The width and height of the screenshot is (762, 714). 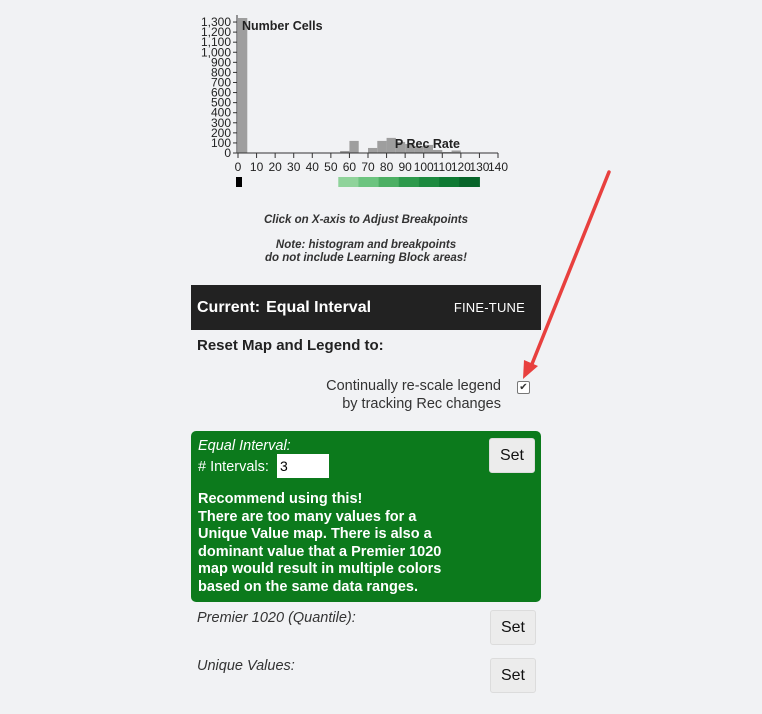 I want to click on x-tick-label: 70, so click(x=368, y=167).